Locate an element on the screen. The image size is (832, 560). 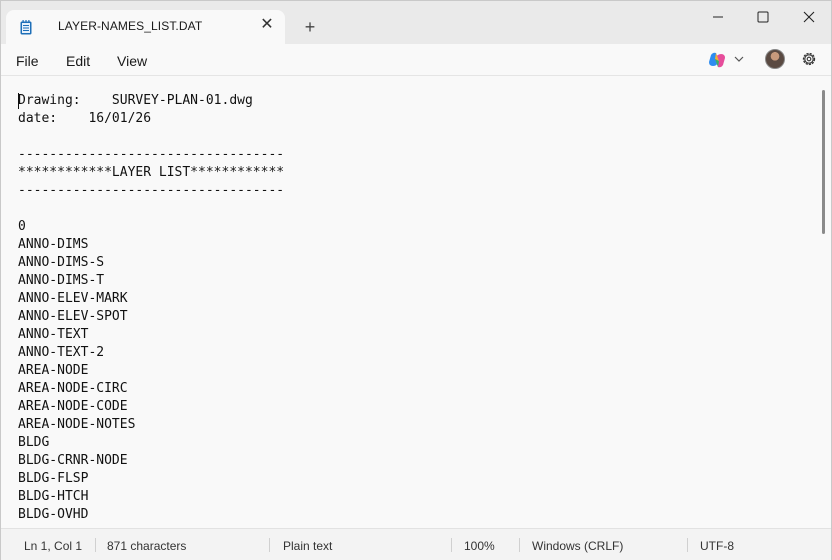
text-line: AREA-NODE-CIRC is located at coordinates (413, 389).